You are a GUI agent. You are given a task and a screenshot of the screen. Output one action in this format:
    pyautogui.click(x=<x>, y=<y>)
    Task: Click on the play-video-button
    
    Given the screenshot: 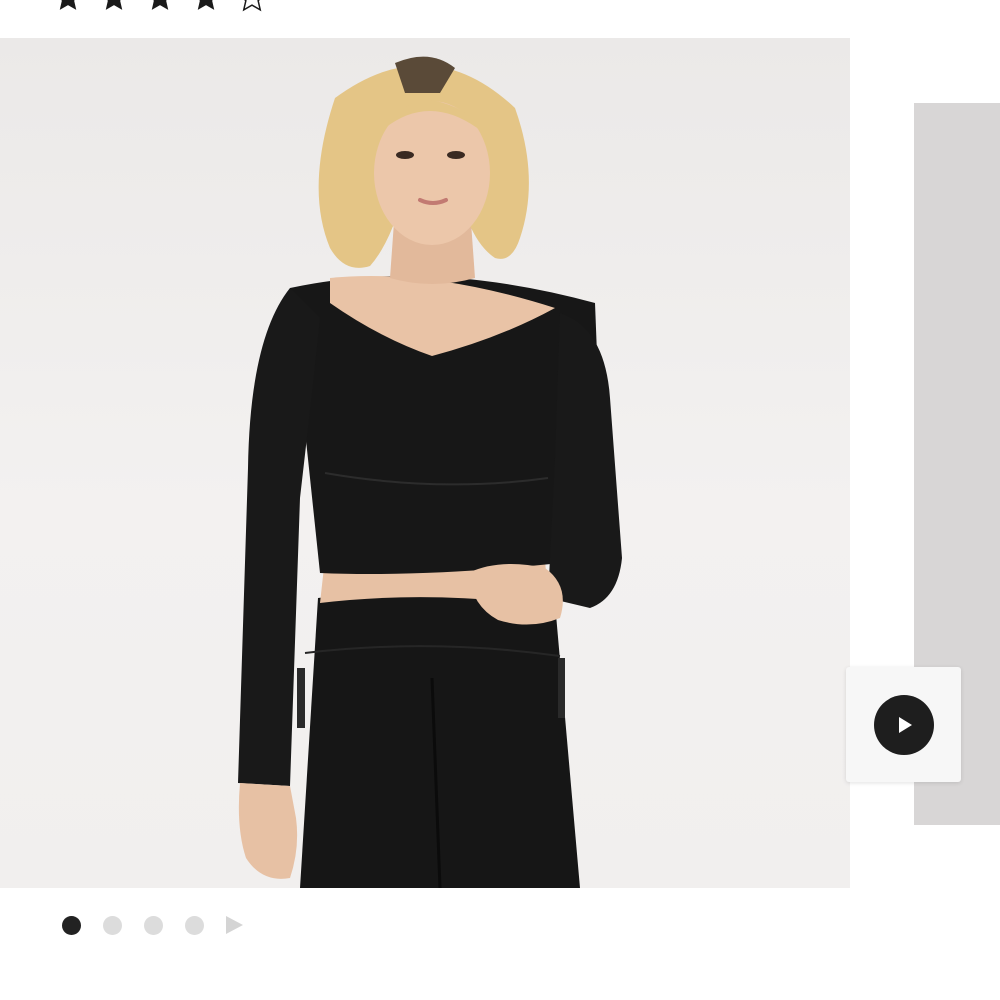 What is the action you would take?
    pyautogui.click(x=903, y=724)
    